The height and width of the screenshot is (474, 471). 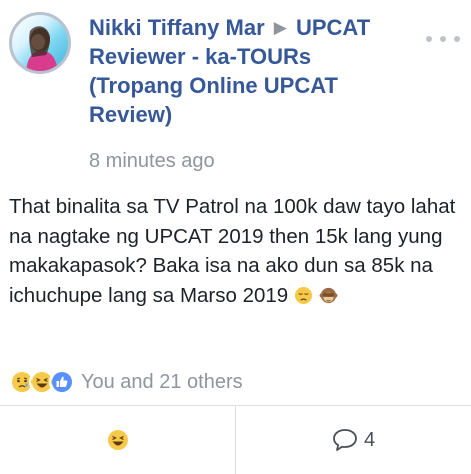 What do you see at coordinates (162, 381) in the screenshot?
I see `reaction-count-text: You and 21 others` at bounding box center [162, 381].